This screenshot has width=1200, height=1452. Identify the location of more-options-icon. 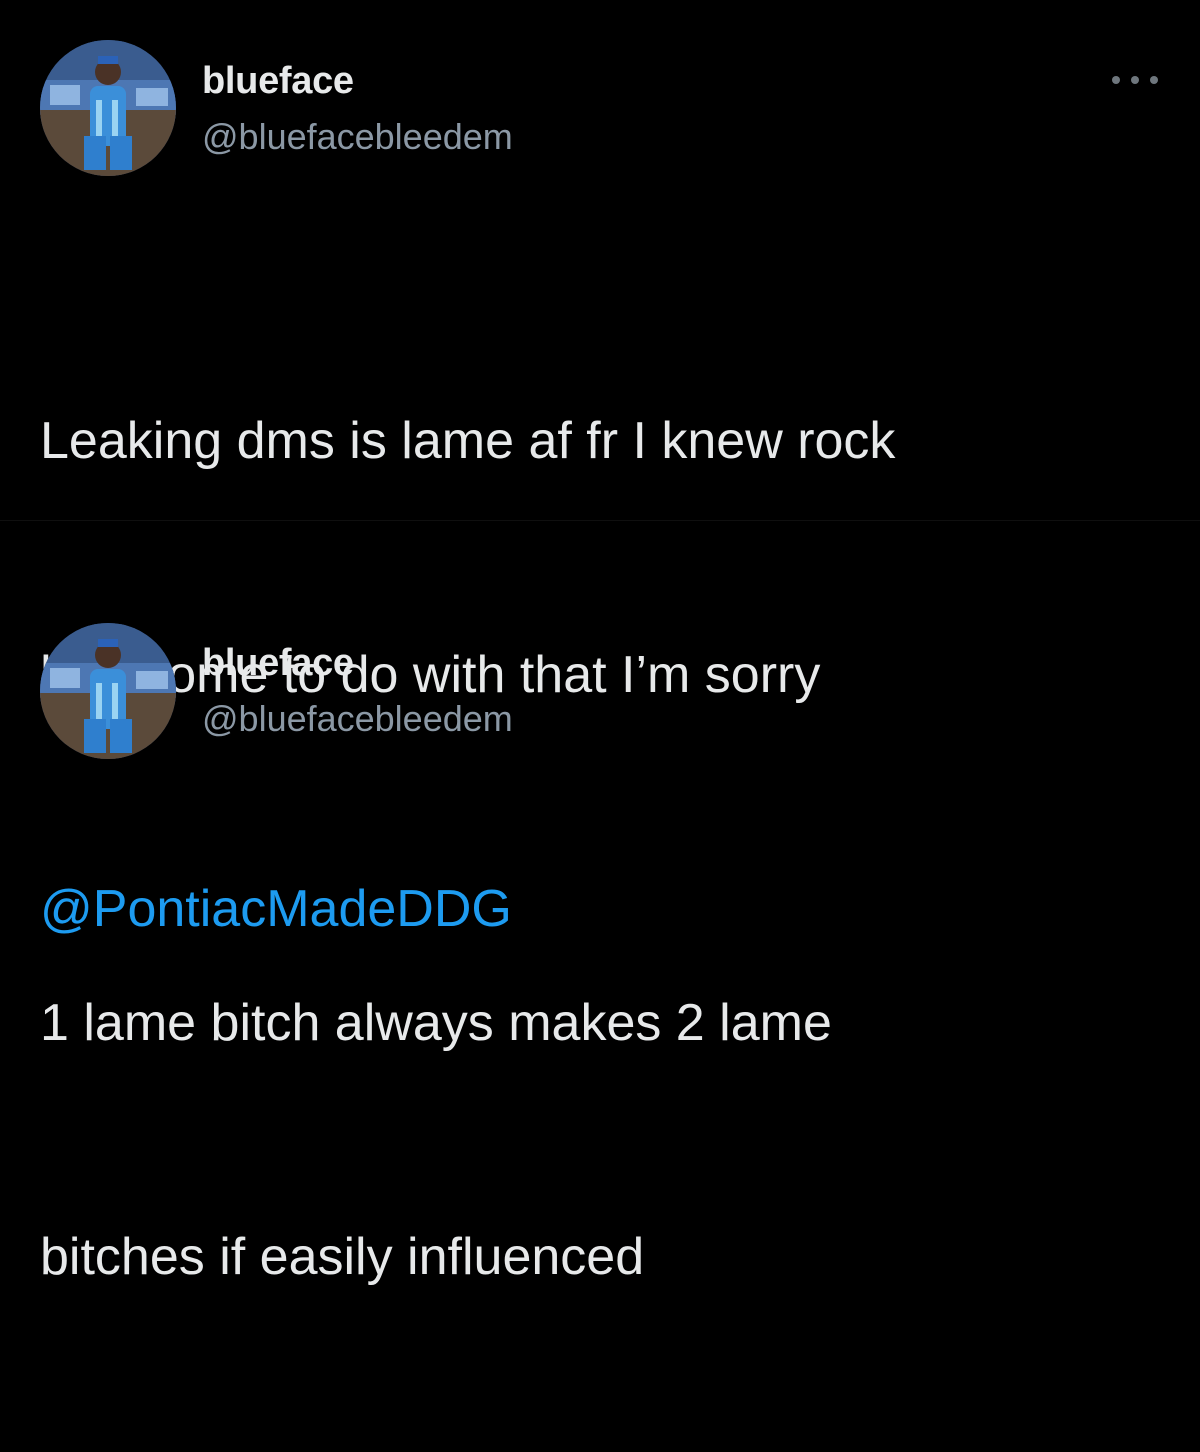
(1135, 80).